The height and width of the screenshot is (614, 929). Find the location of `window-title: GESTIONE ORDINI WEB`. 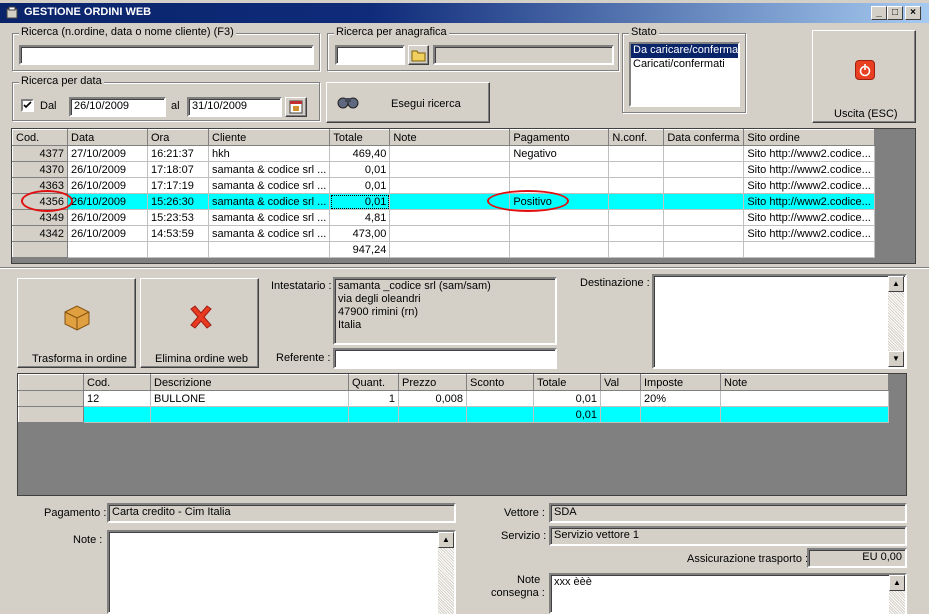

window-title: GESTIONE ORDINI WEB is located at coordinates (88, 12).